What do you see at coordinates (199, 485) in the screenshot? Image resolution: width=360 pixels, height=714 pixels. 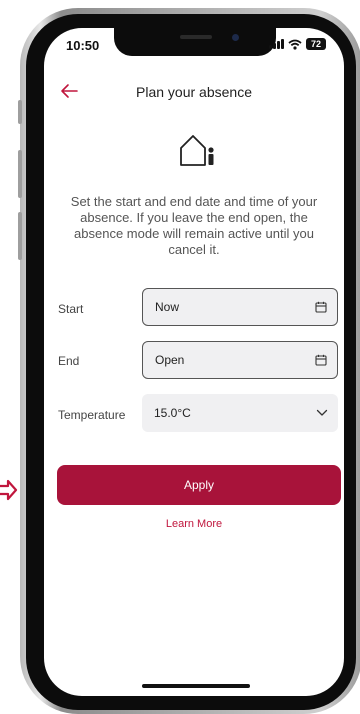 I see `apply-button: Apply` at bounding box center [199, 485].